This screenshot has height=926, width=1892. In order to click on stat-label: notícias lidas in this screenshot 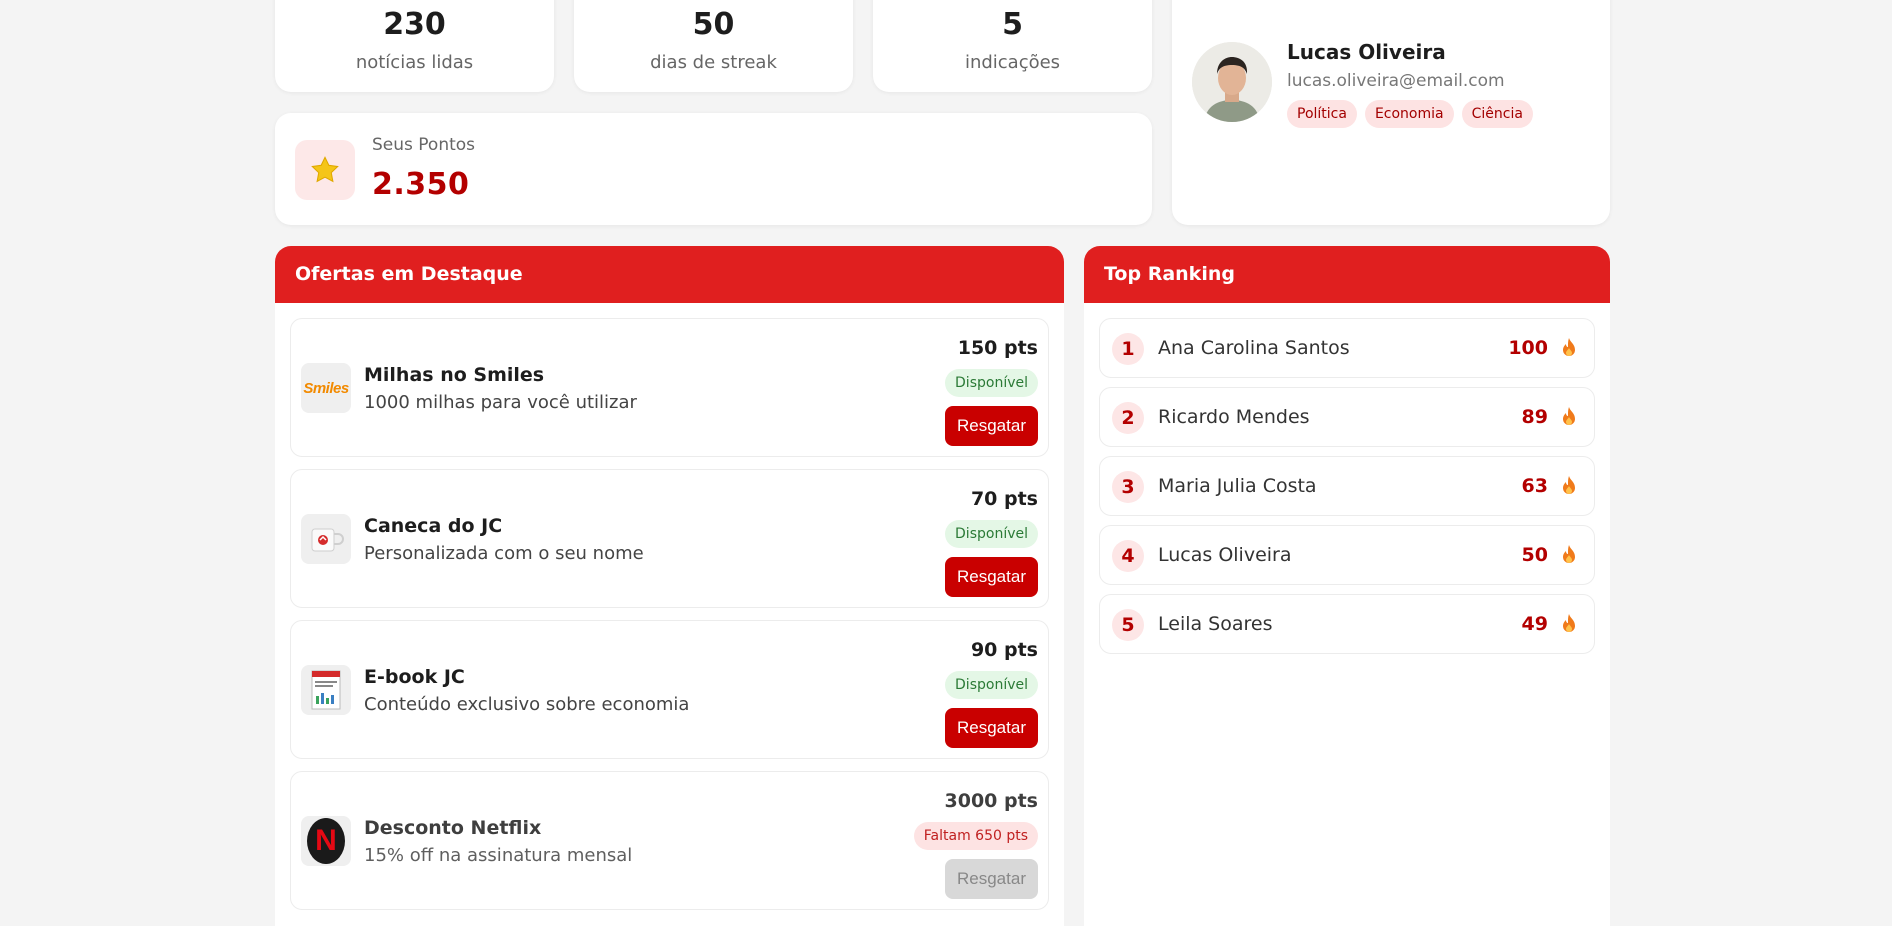, I will do `click(414, 62)`.